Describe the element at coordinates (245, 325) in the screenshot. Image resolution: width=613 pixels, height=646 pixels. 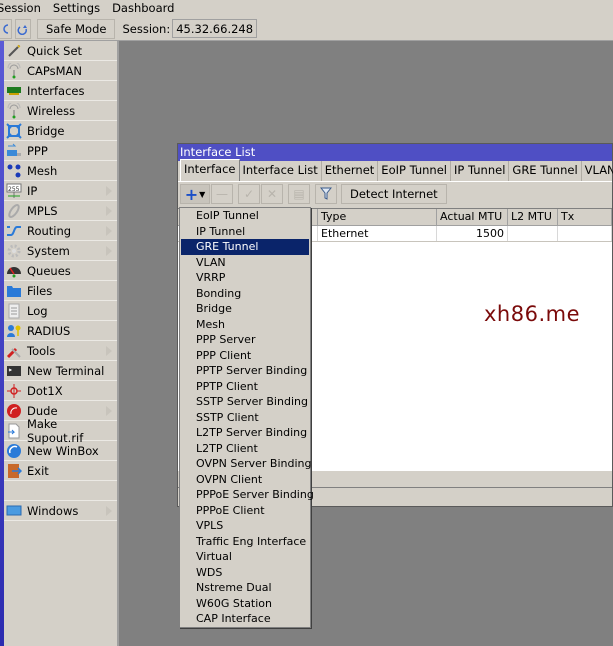
I see `menu-item-mesh: Mesh` at that location.